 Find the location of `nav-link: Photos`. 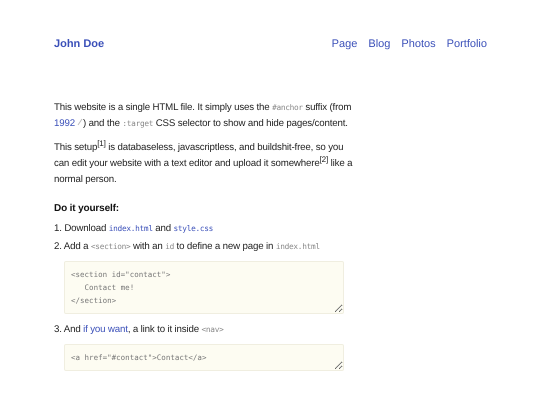

nav-link: Photos is located at coordinates (418, 44).